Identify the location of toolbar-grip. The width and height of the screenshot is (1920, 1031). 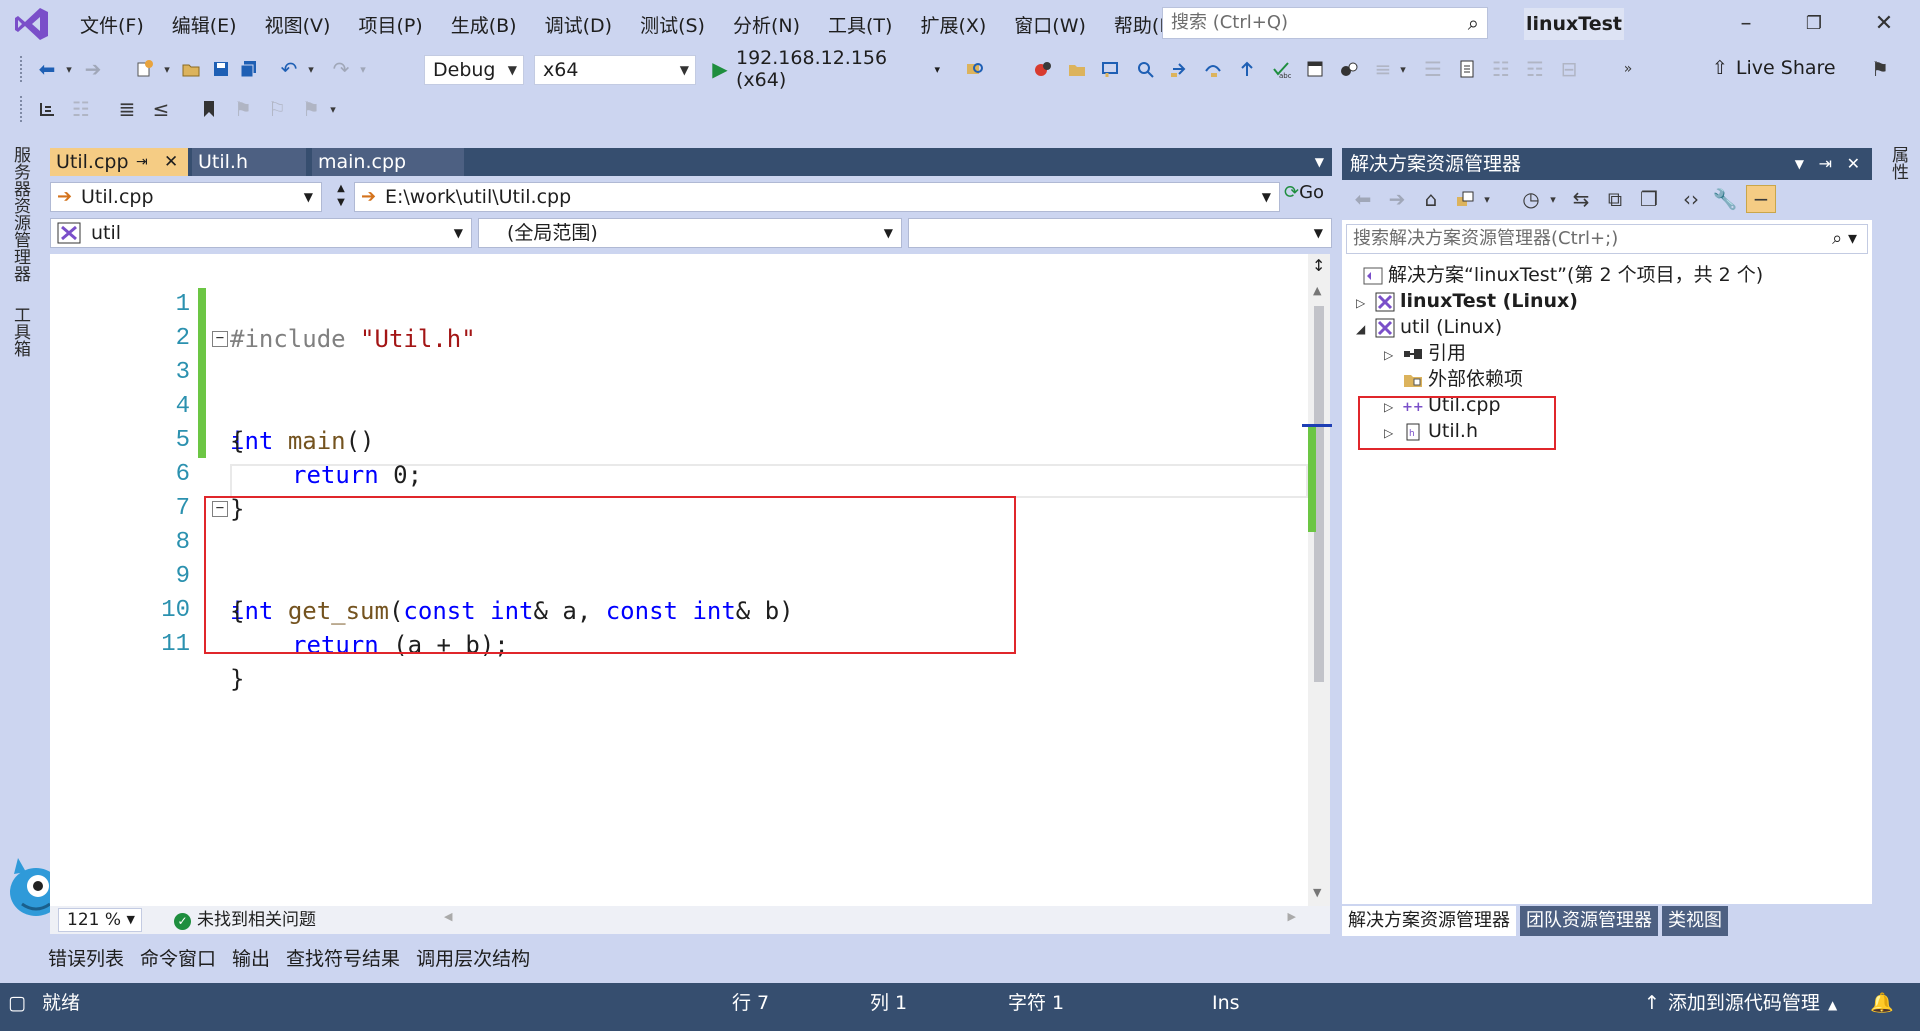
(22, 69).